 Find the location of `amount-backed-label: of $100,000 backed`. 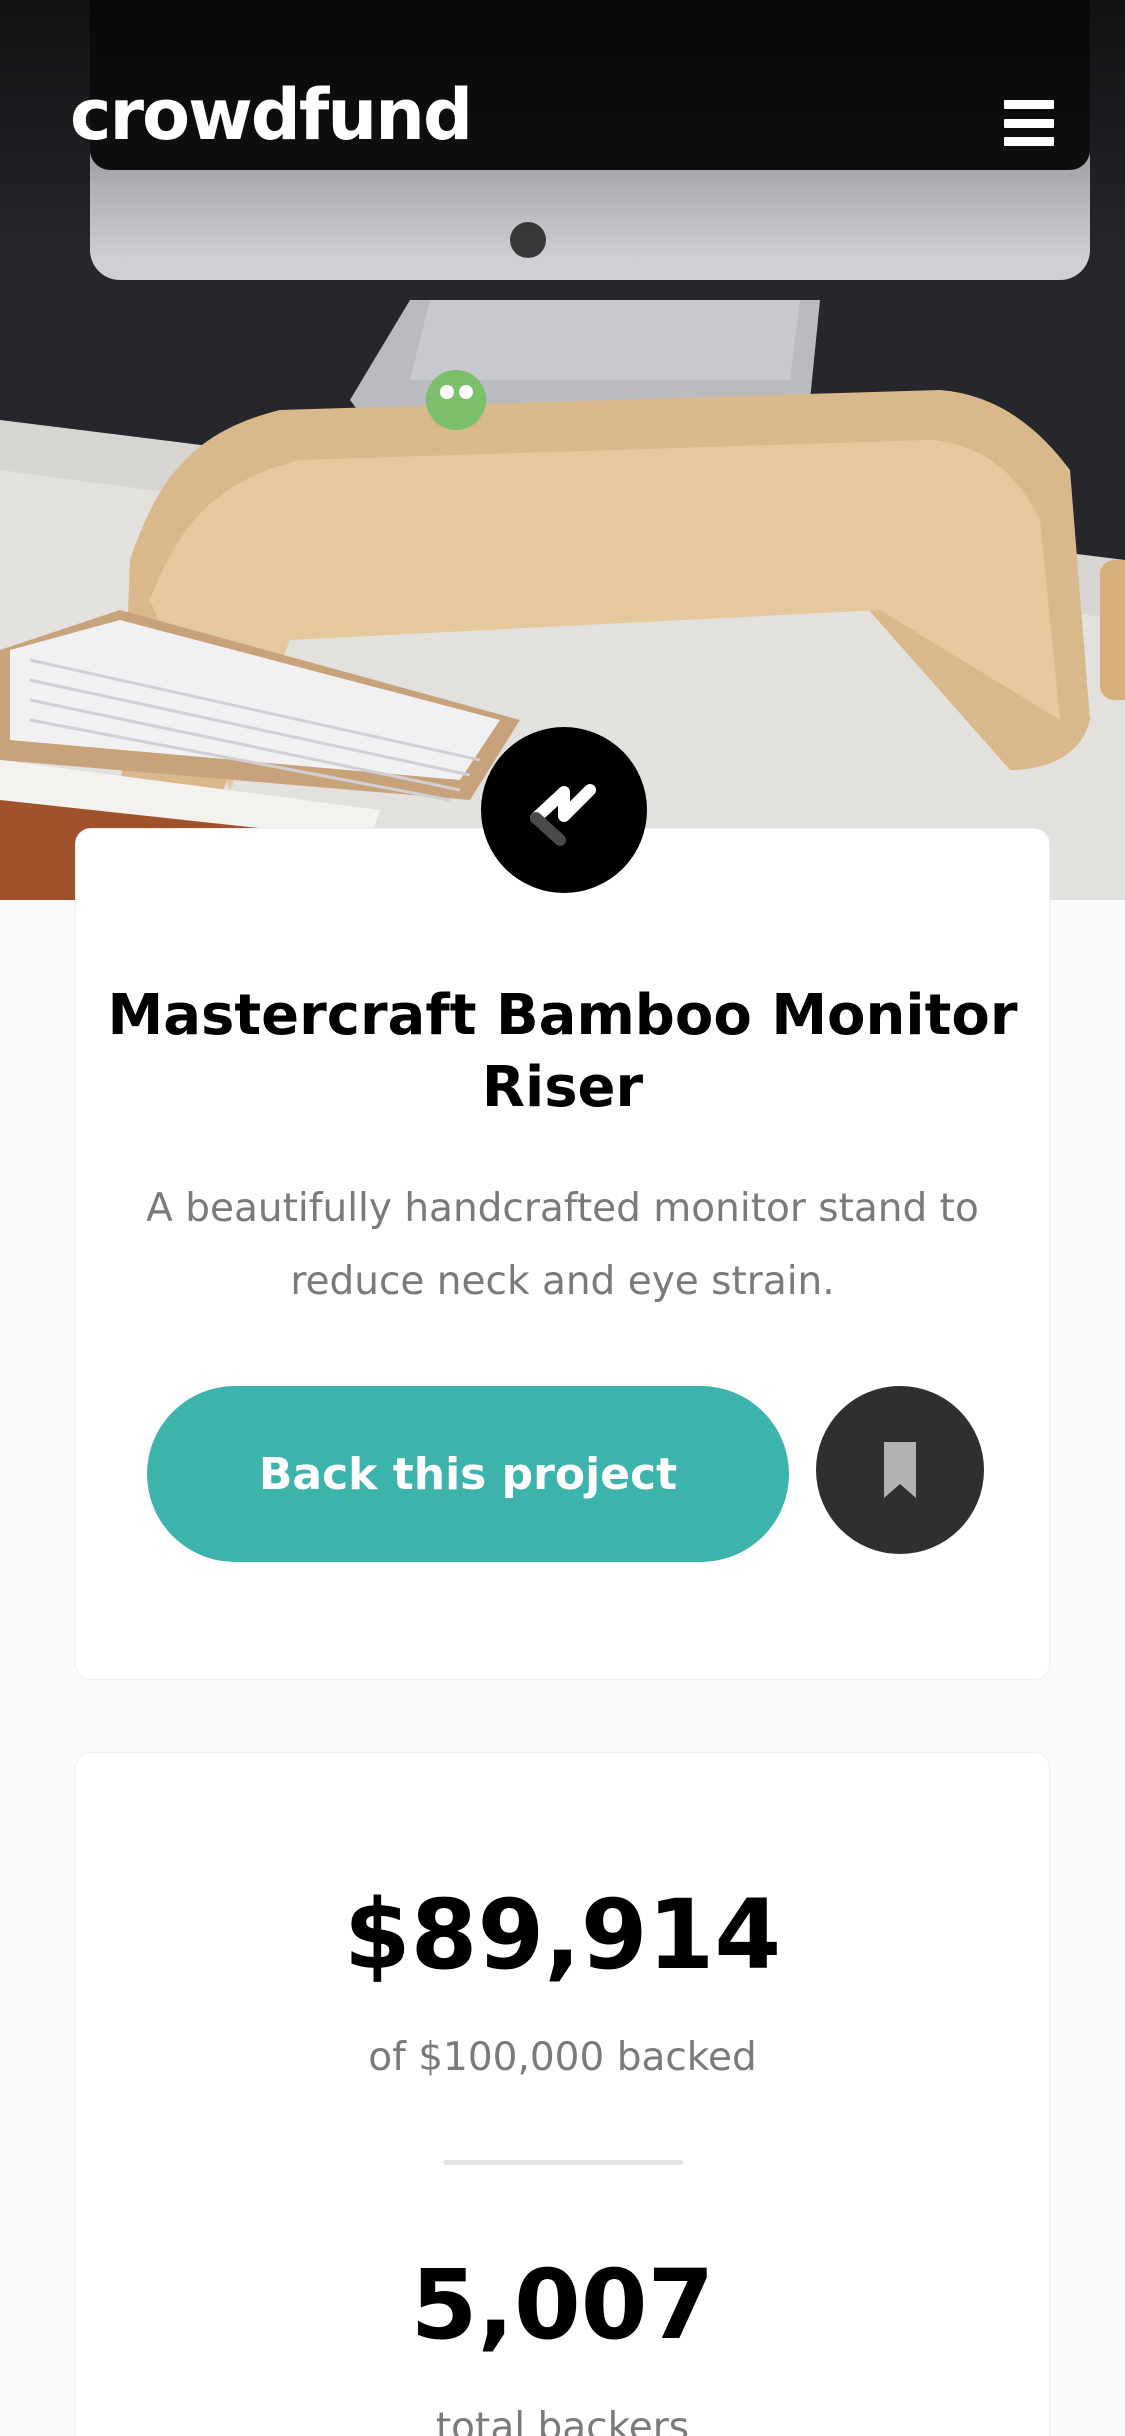

amount-backed-label: of $100,000 backed is located at coordinates (562, 2057).